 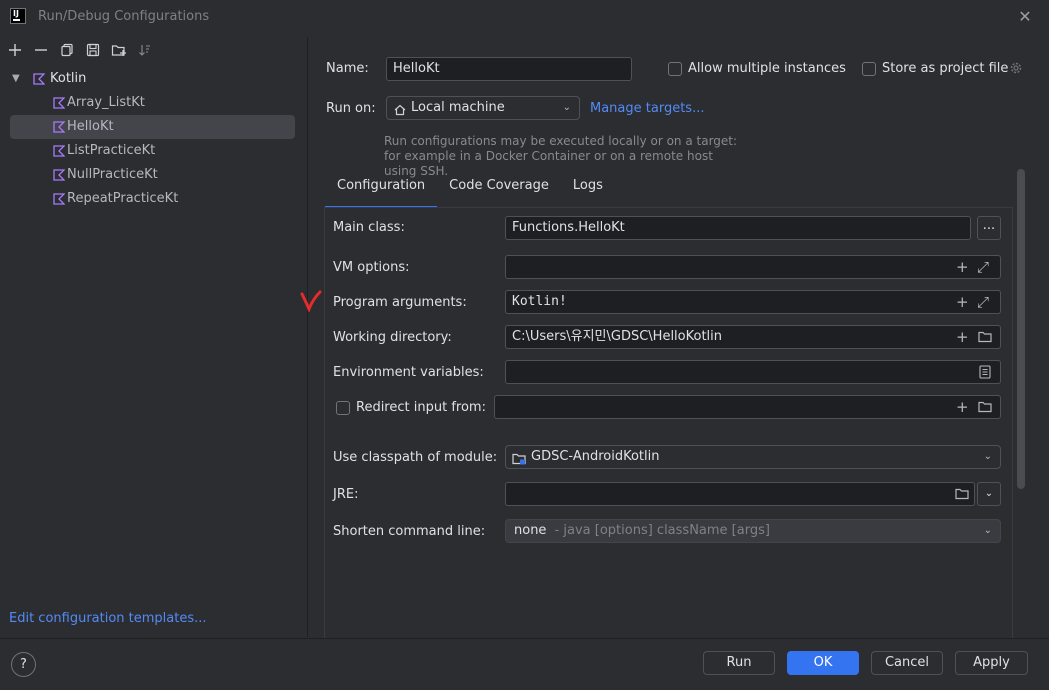 What do you see at coordinates (991, 663) in the screenshot?
I see `apply-button: Apply` at bounding box center [991, 663].